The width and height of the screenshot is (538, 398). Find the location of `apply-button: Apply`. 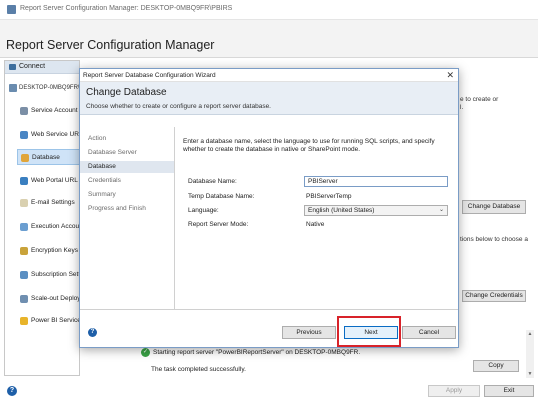

apply-button: Apply is located at coordinates (454, 391).